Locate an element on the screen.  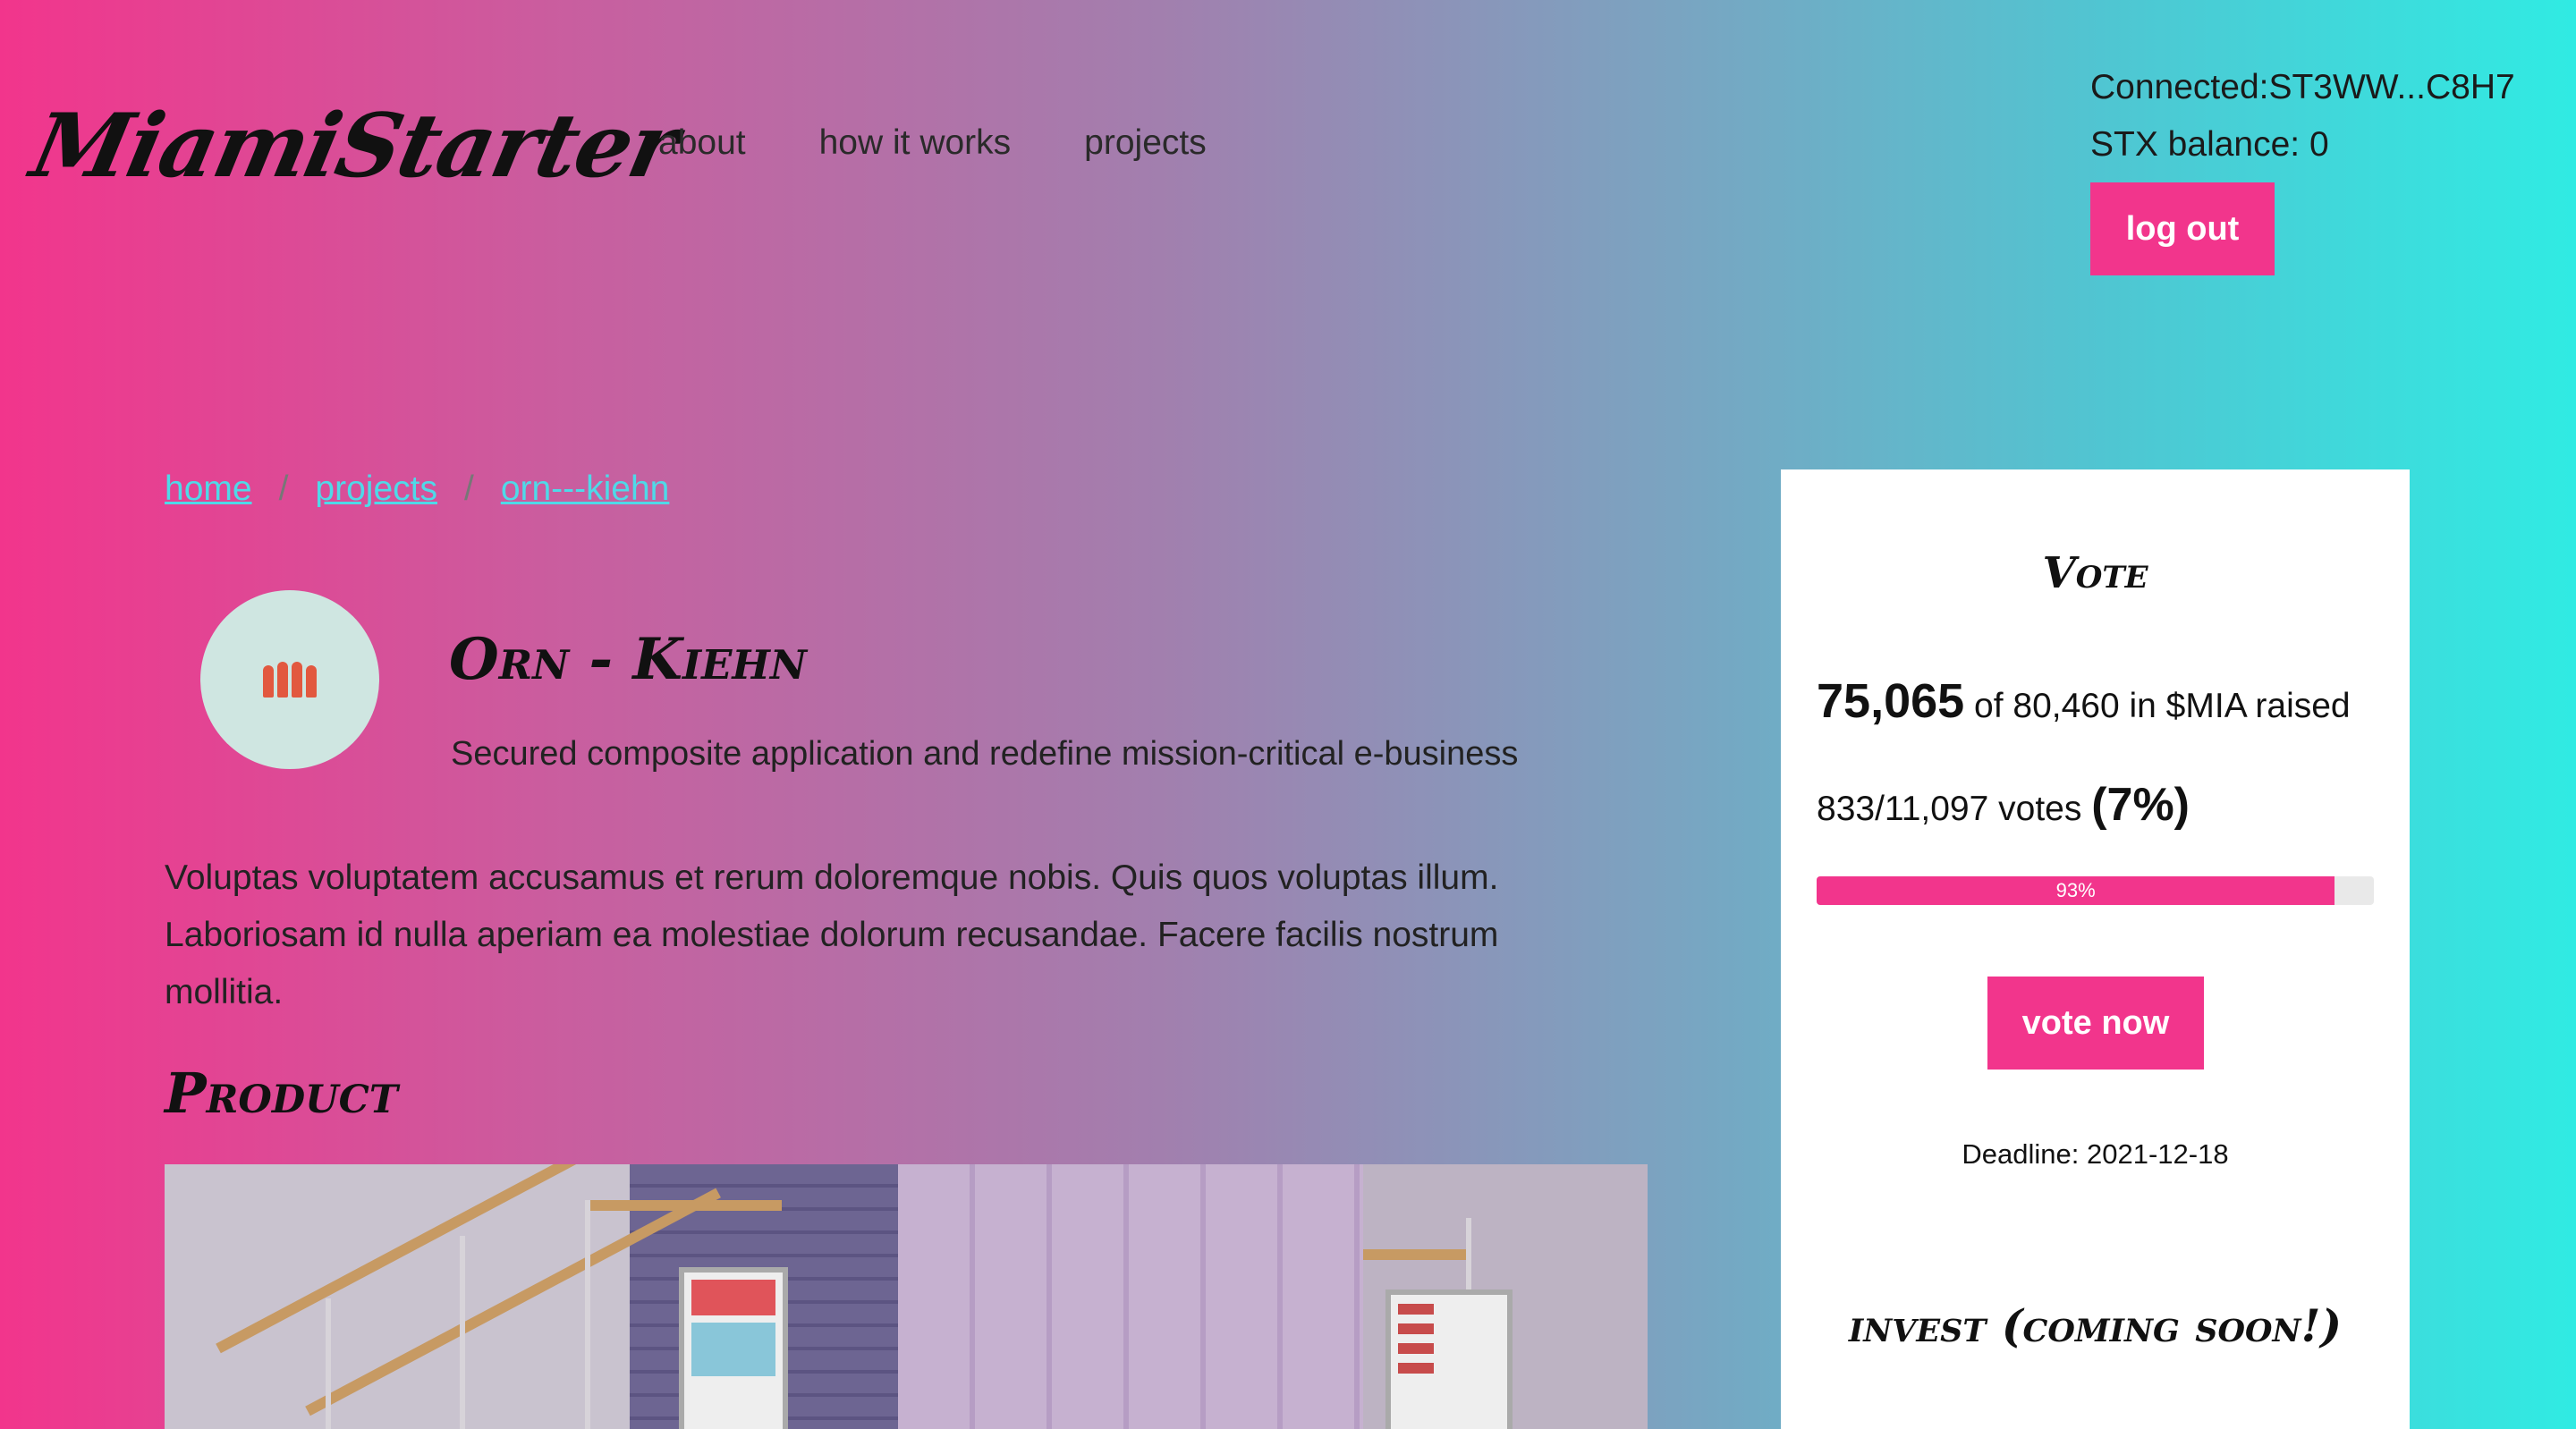
breadcrumb-home: home is located at coordinates (208, 489).